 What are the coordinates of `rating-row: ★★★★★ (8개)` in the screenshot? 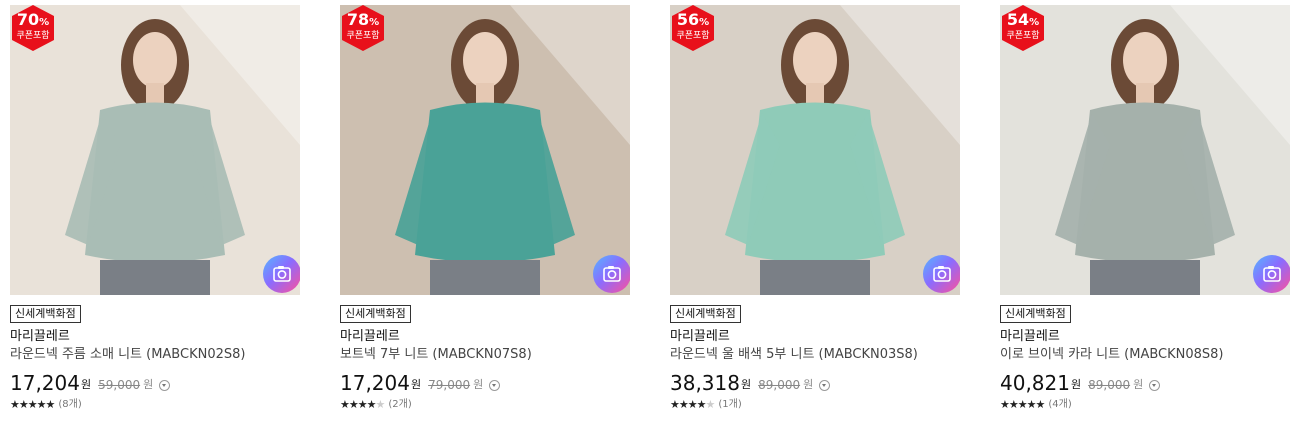 It's located at (155, 405).